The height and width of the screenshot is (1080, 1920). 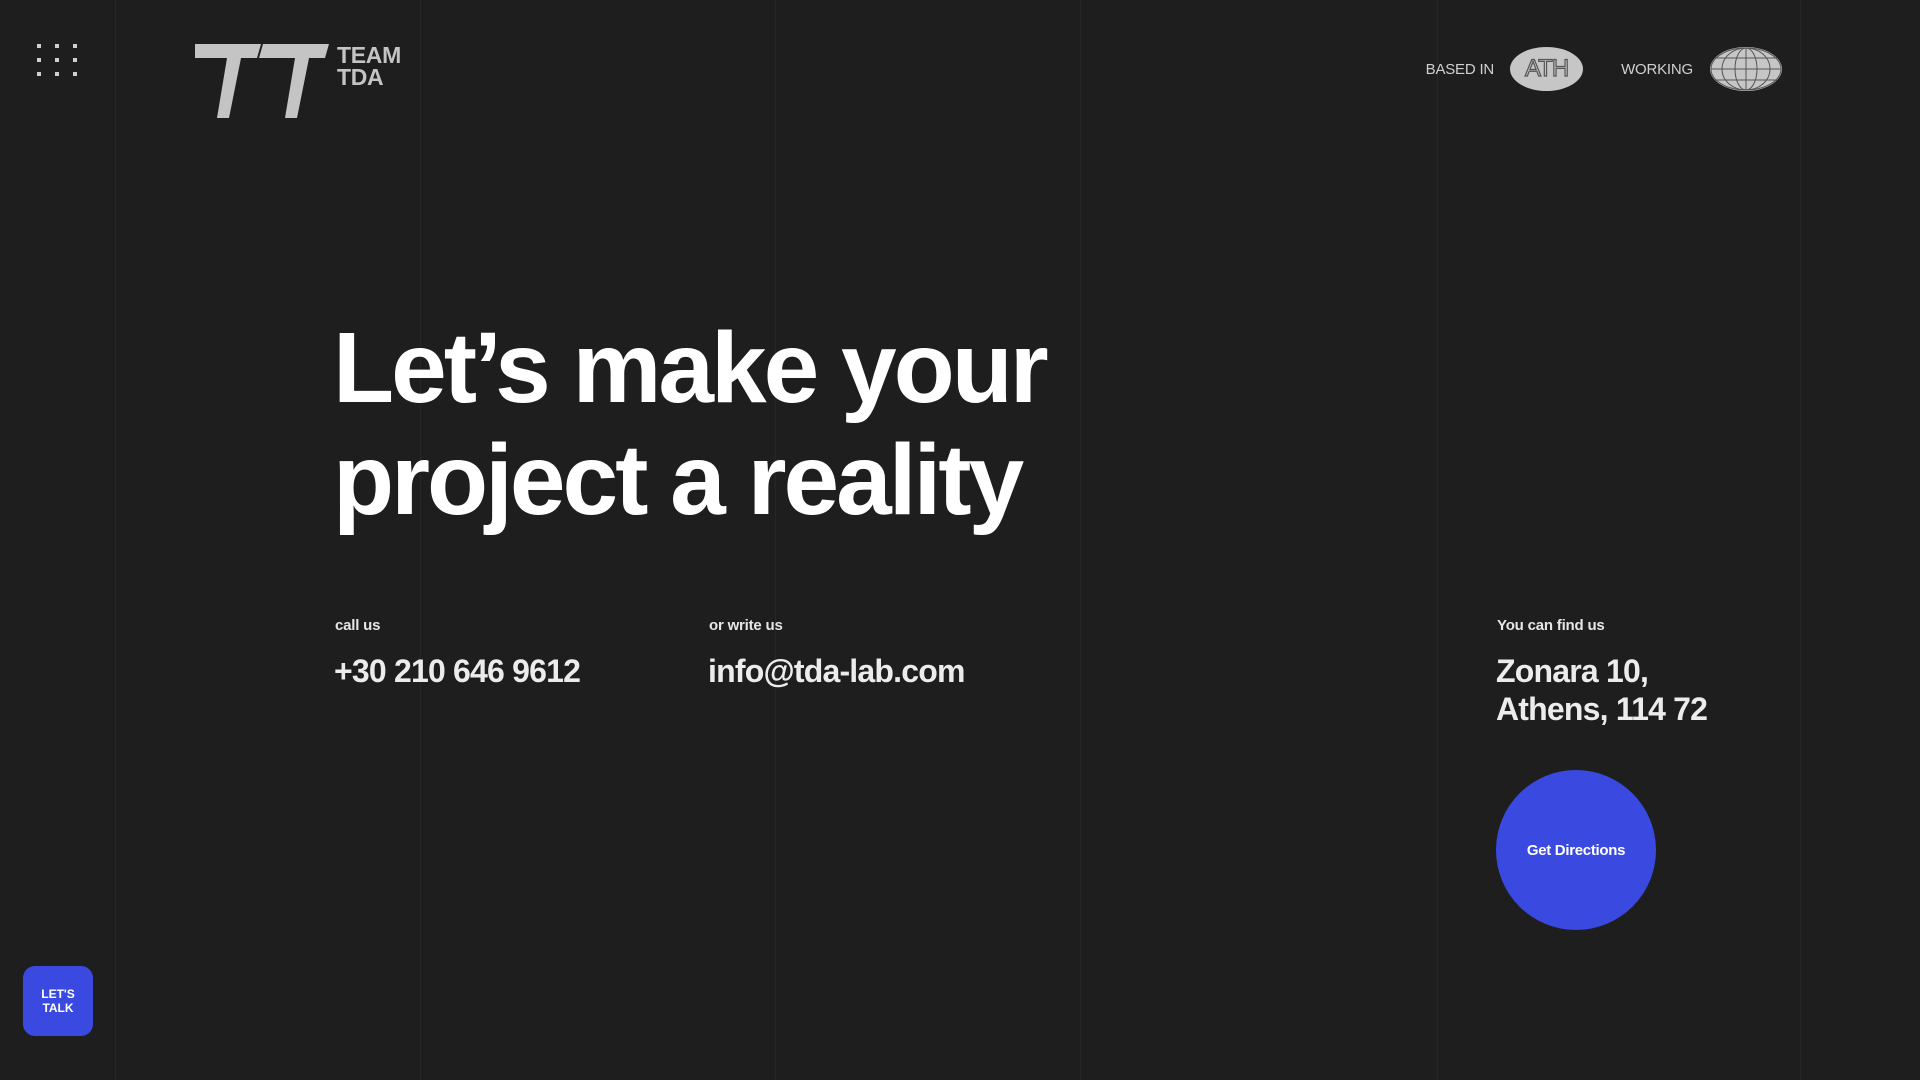 I want to click on lets-talk-button: LET'S TALK, so click(x=58, y=1001).